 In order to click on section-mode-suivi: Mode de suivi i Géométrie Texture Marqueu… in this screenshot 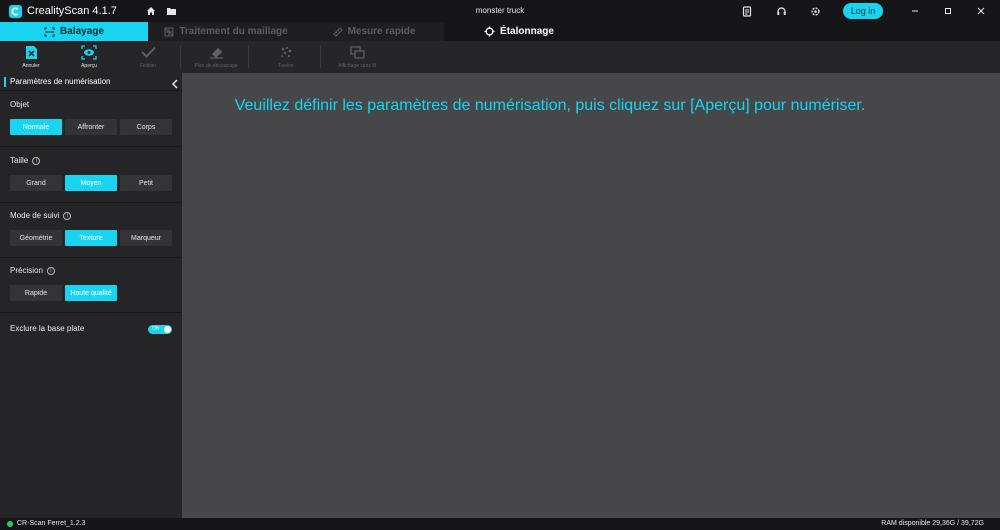, I will do `click(91, 230)`.